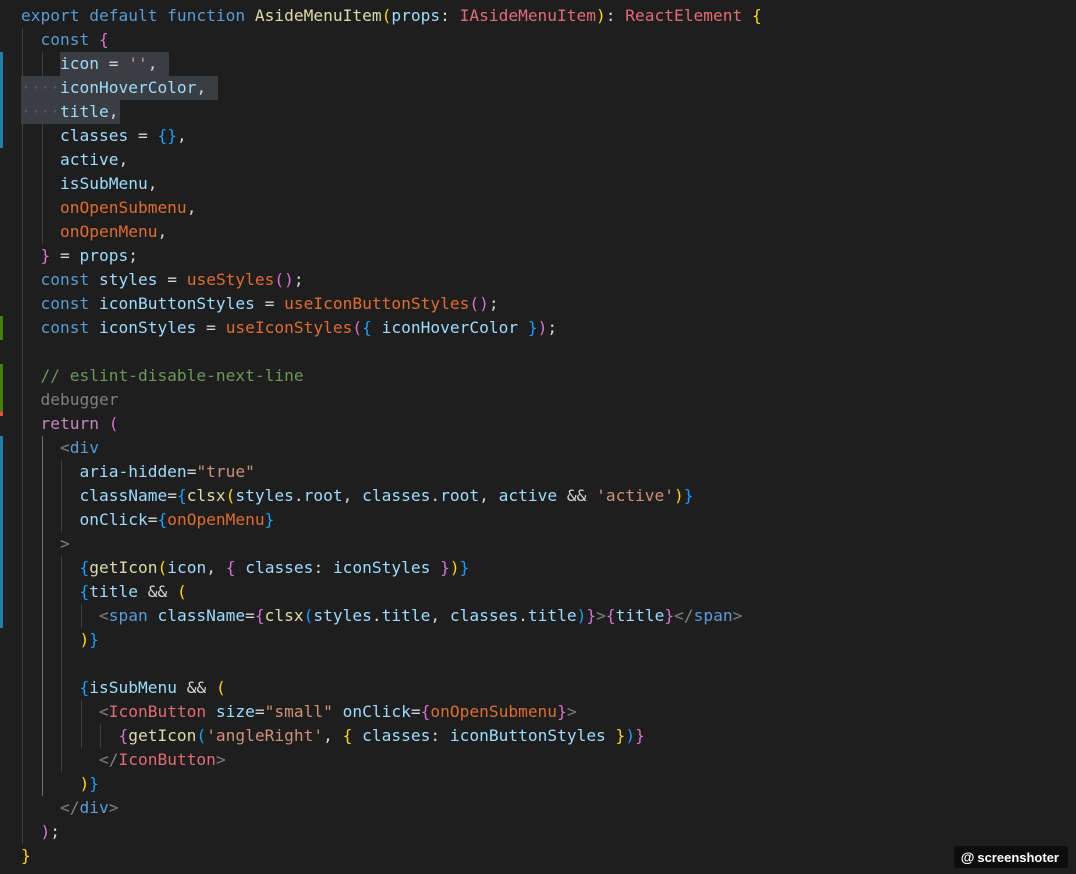 Image resolution: width=1076 pixels, height=874 pixels. I want to click on code-line: onOpenMenu,, so click(538, 232).